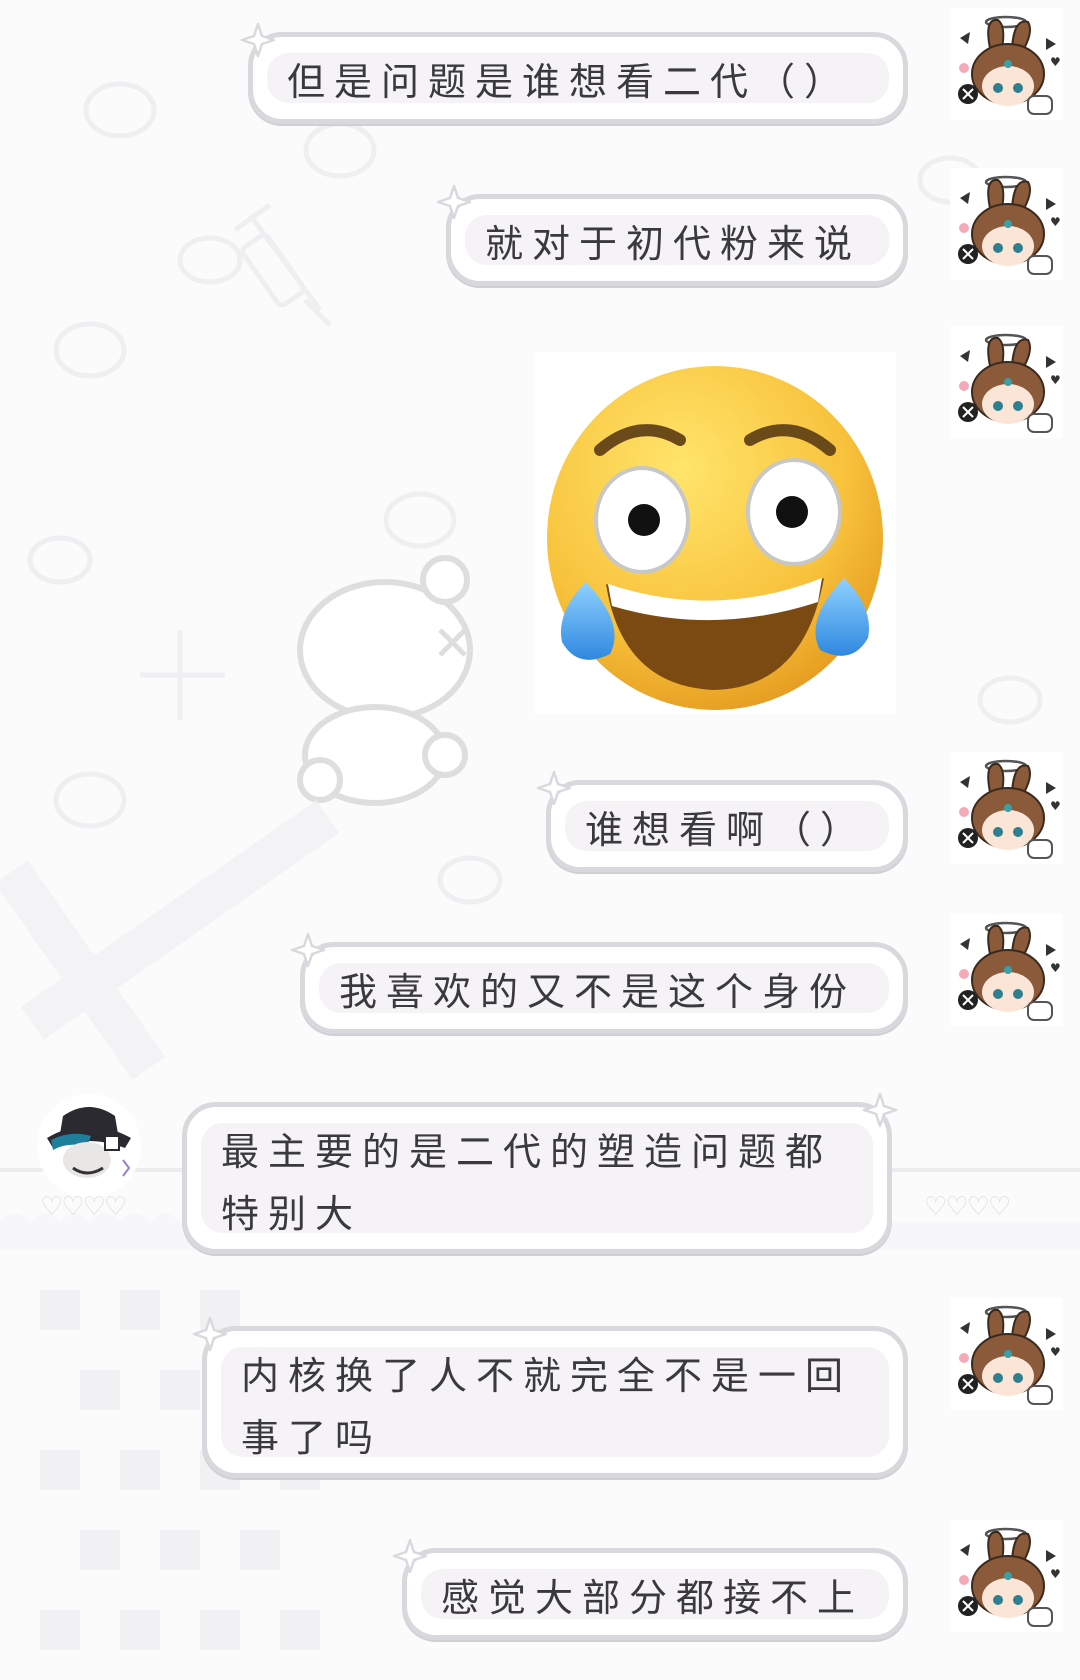 The width and height of the screenshot is (1080, 1680). Describe the element at coordinates (598, 992) in the screenshot. I see `message-text: 我喜欢的又不是这个身份` at that location.